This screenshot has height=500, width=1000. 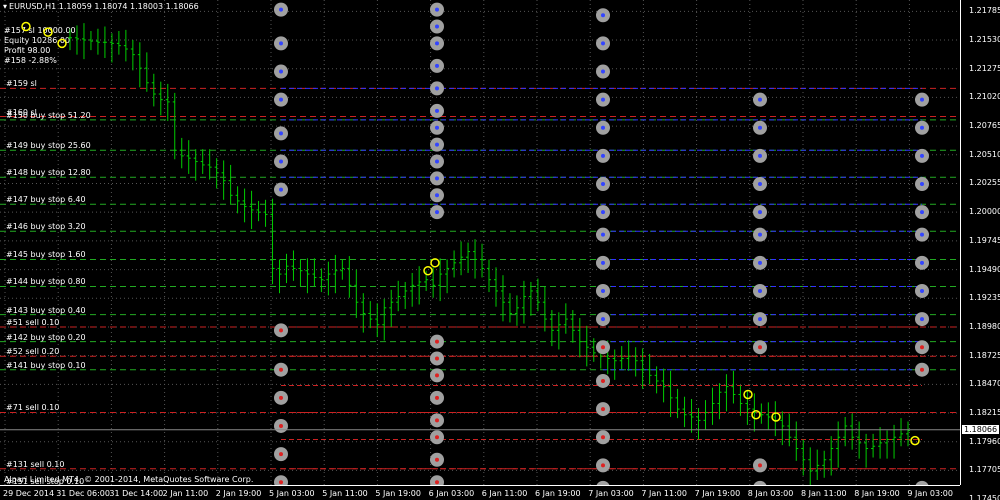 I want to click on order-label: #141 buy stop 0.10, so click(x=46, y=365).